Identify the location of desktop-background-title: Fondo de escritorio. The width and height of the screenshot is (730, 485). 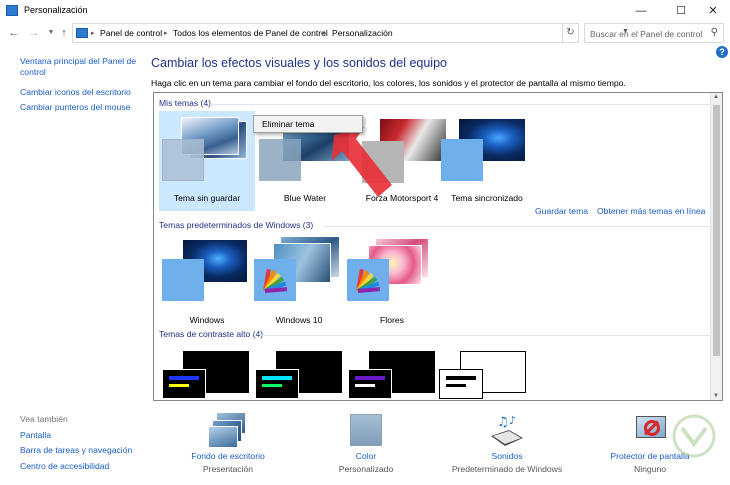
(228, 456).